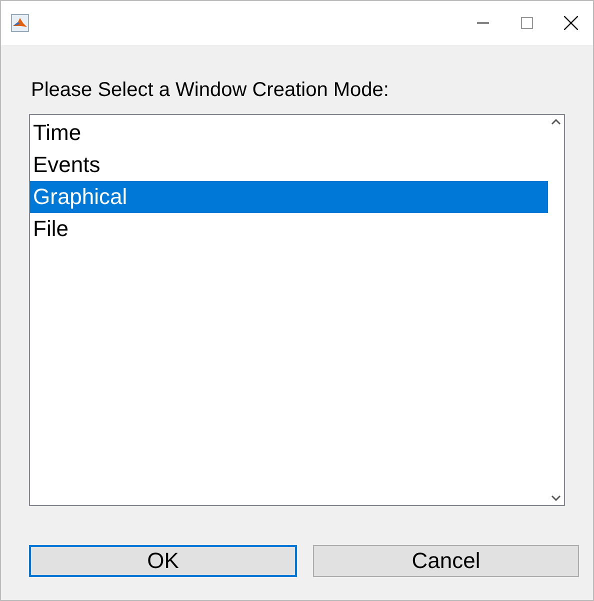  I want to click on prompt-label: Please Select a Window Creation Mode:, so click(210, 90).